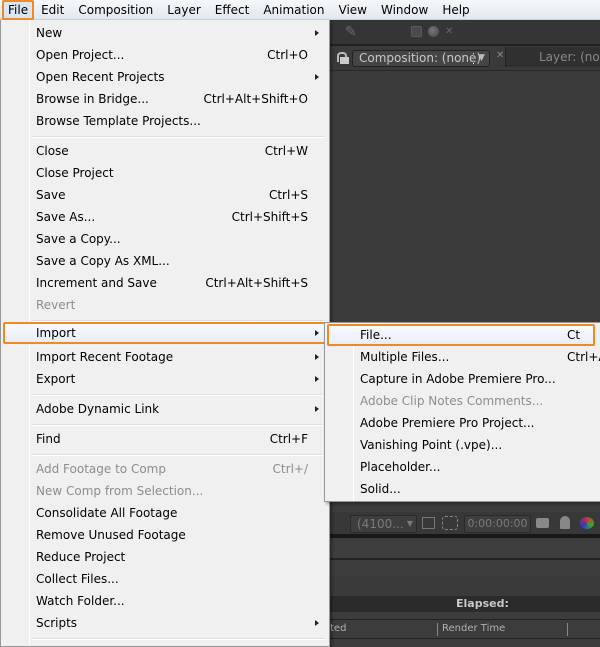 Image resolution: width=600 pixels, height=647 pixels. What do you see at coordinates (450, 31) in the screenshot?
I see `axis-icon: ✕` at bounding box center [450, 31].